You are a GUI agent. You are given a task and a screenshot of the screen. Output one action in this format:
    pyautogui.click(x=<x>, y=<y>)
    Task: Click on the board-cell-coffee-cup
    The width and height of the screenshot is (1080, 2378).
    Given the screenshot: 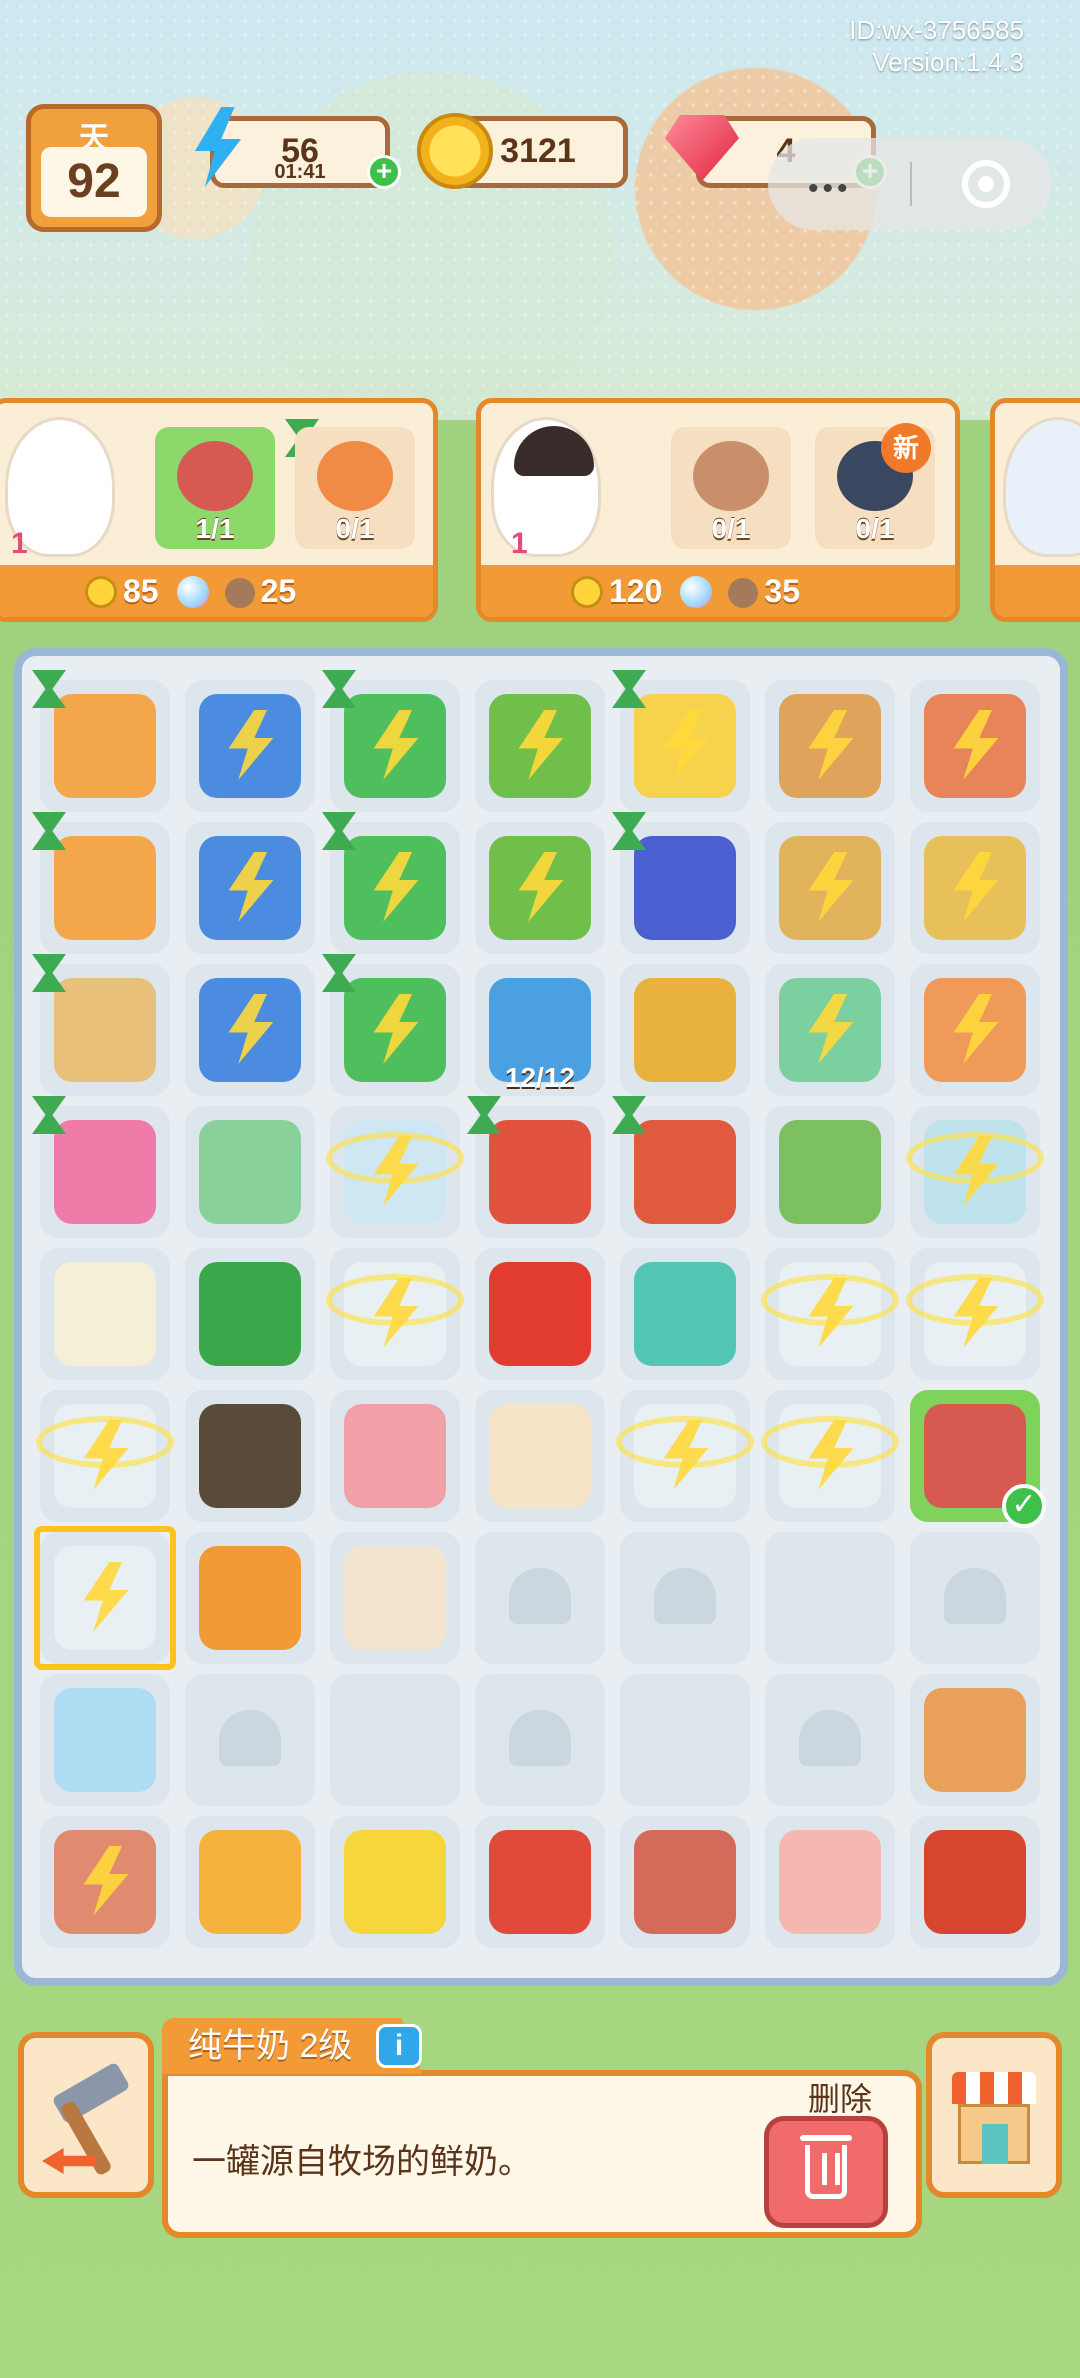 What is the action you would take?
    pyautogui.click(x=250, y=1598)
    